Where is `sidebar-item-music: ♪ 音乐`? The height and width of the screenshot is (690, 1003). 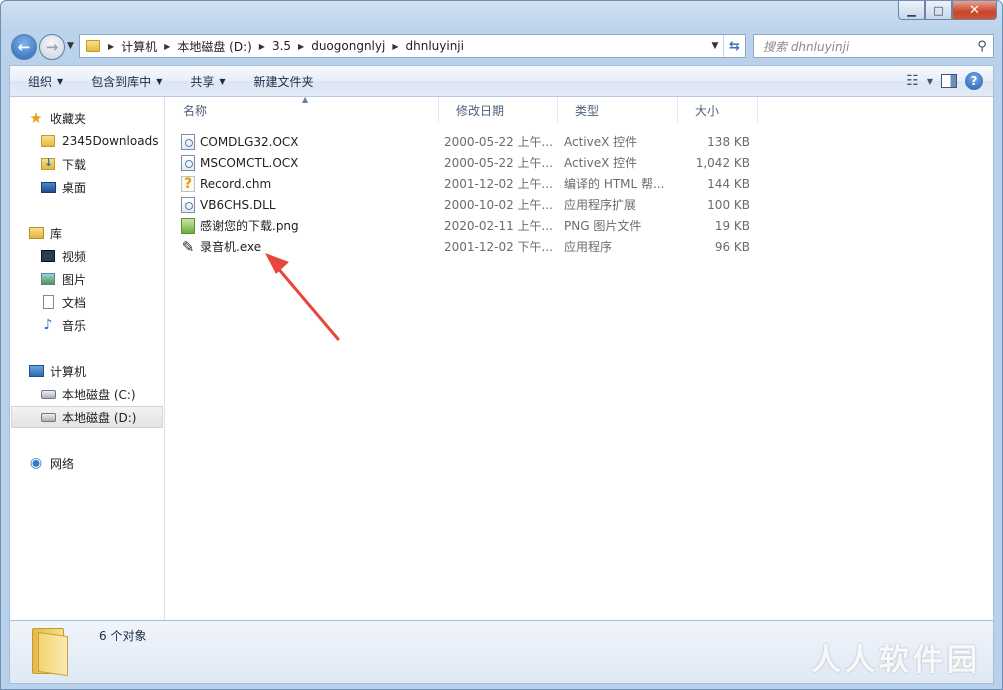 sidebar-item-music: ♪ 音乐 is located at coordinates (63, 325).